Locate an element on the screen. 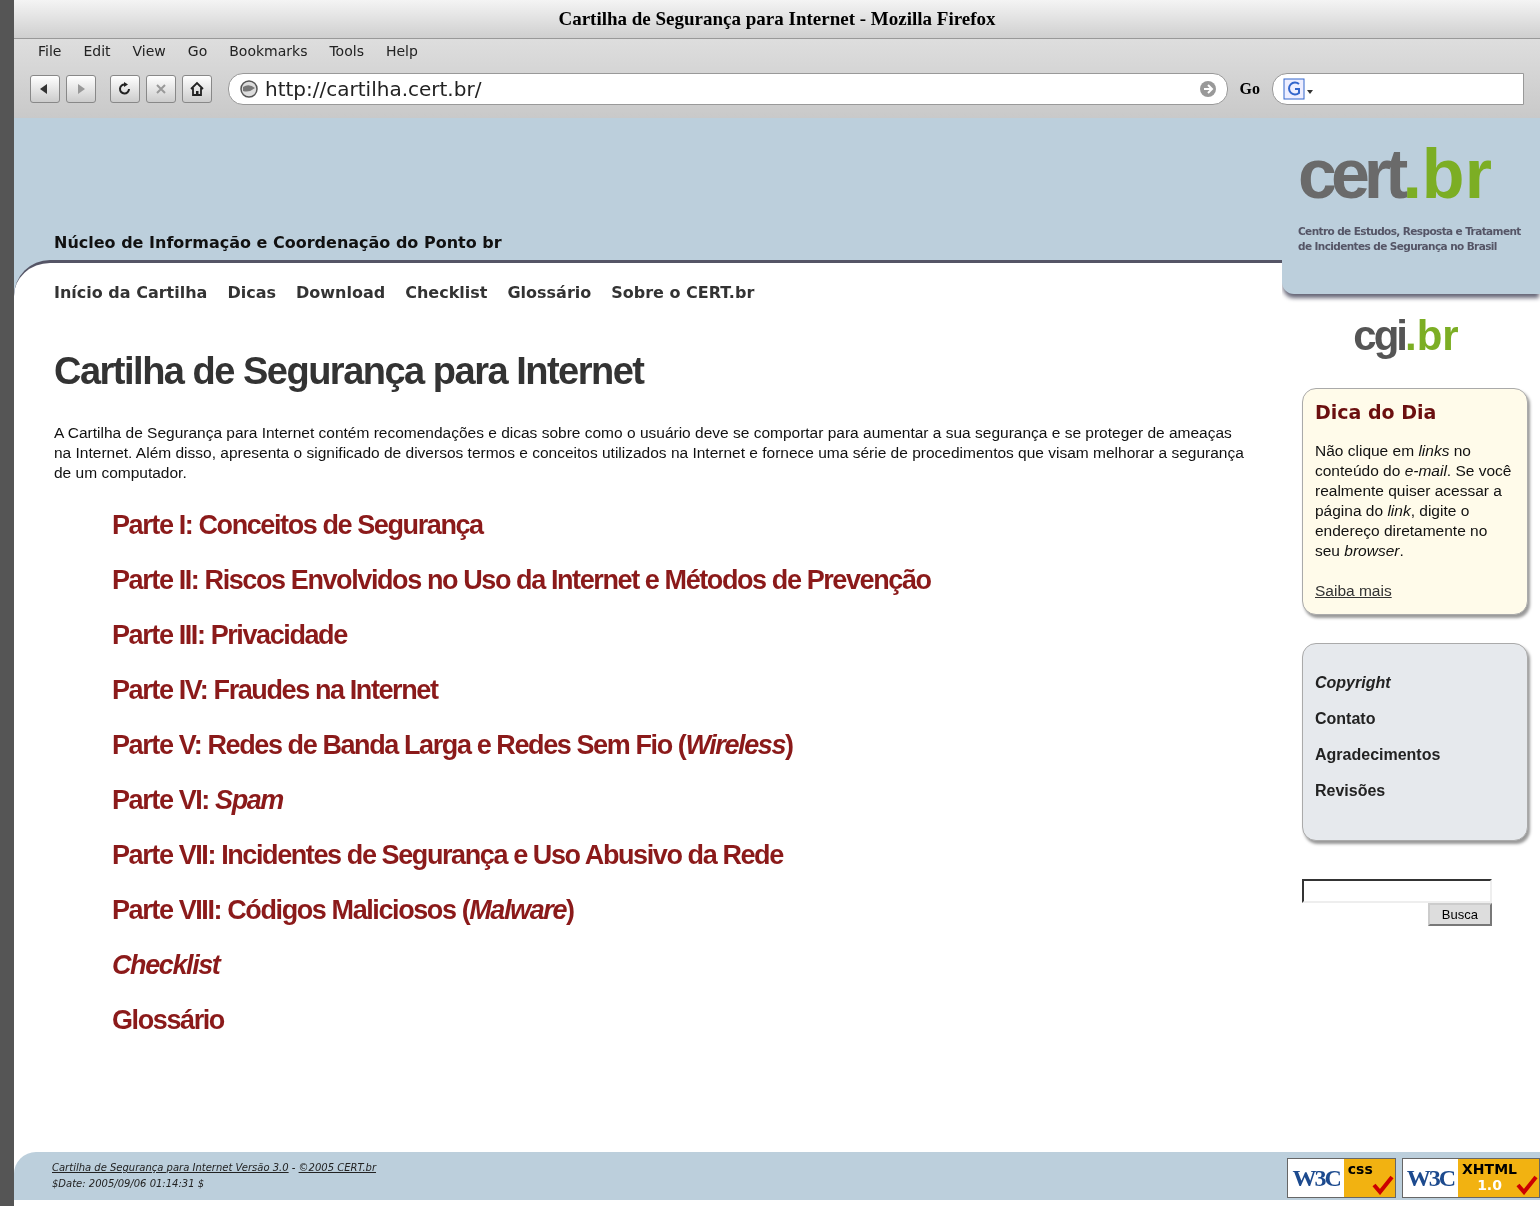 This screenshot has height=1206, width=1540. search-button: Busca is located at coordinates (1459, 914).